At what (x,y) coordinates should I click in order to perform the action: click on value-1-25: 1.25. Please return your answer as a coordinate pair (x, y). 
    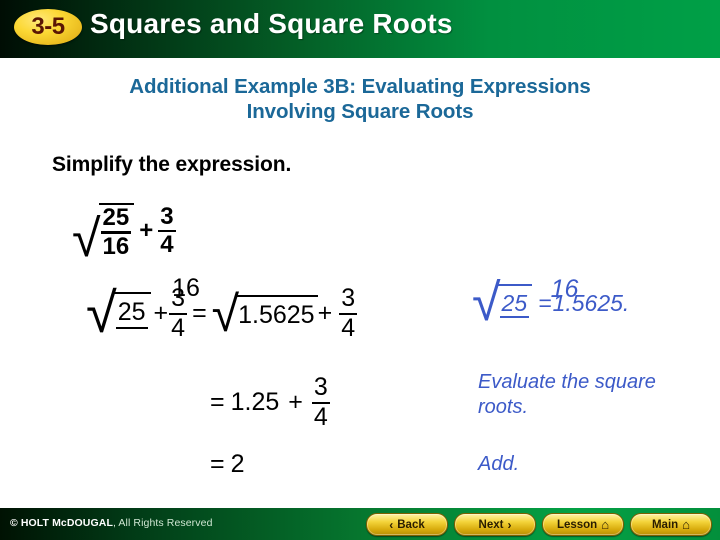
    Looking at the image, I should click on (255, 402).